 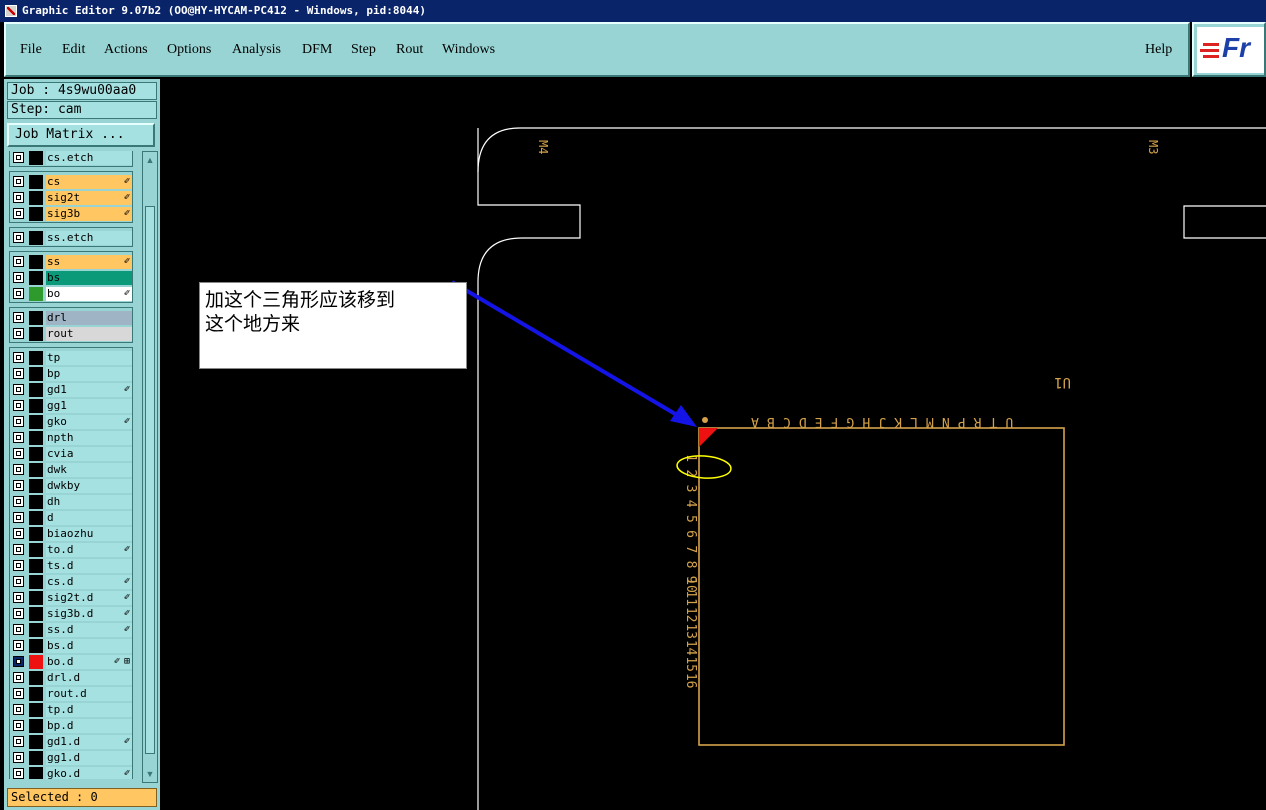 I want to click on layer-row: bs.d, so click(x=71, y=646).